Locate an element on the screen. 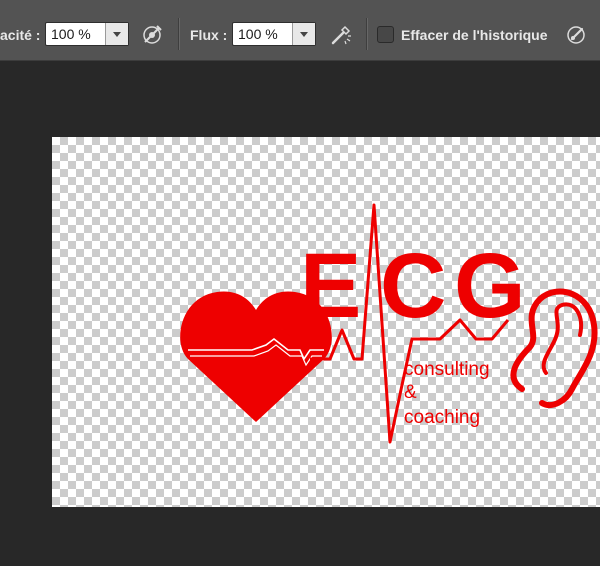 This screenshot has width=600, height=566. flow-field: 100 % is located at coordinates (274, 34).